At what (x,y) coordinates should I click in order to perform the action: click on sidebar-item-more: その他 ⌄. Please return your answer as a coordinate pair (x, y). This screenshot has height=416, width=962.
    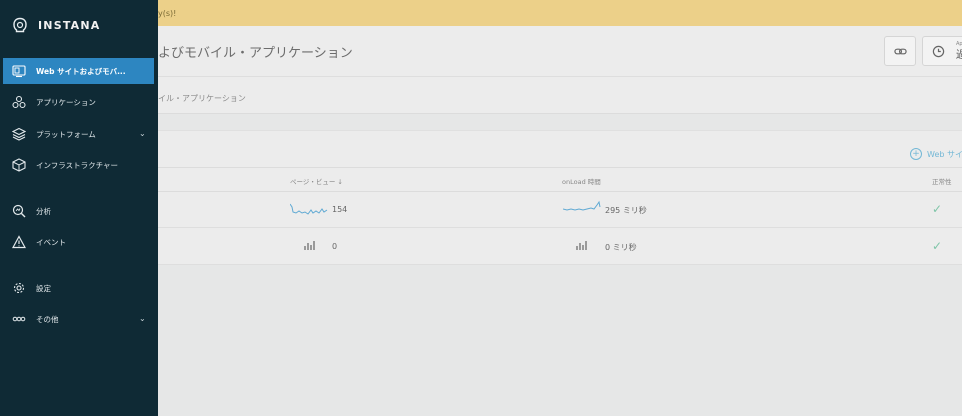
    Looking at the image, I should click on (79, 319).